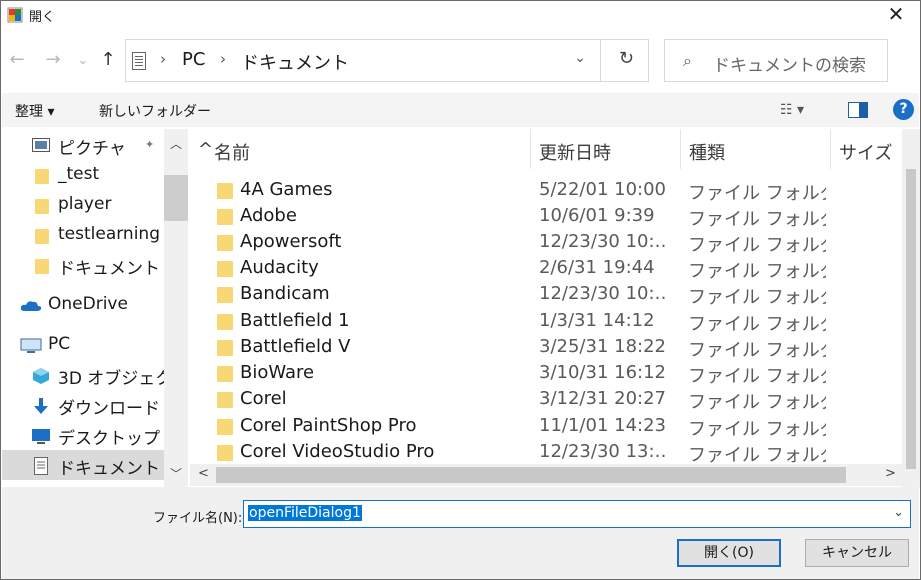 This screenshot has width=921, height=580. What do you see at coordinates (626, 58) in the screenshot?
I see `refresh-icon: ↻` at bounding box center [626, 58].